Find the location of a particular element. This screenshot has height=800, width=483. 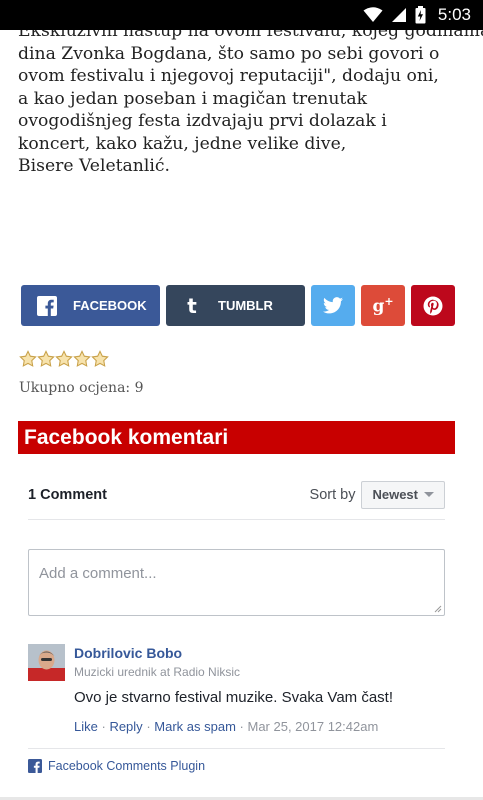

share-pinterest-button is located at coordinates (433, 305).